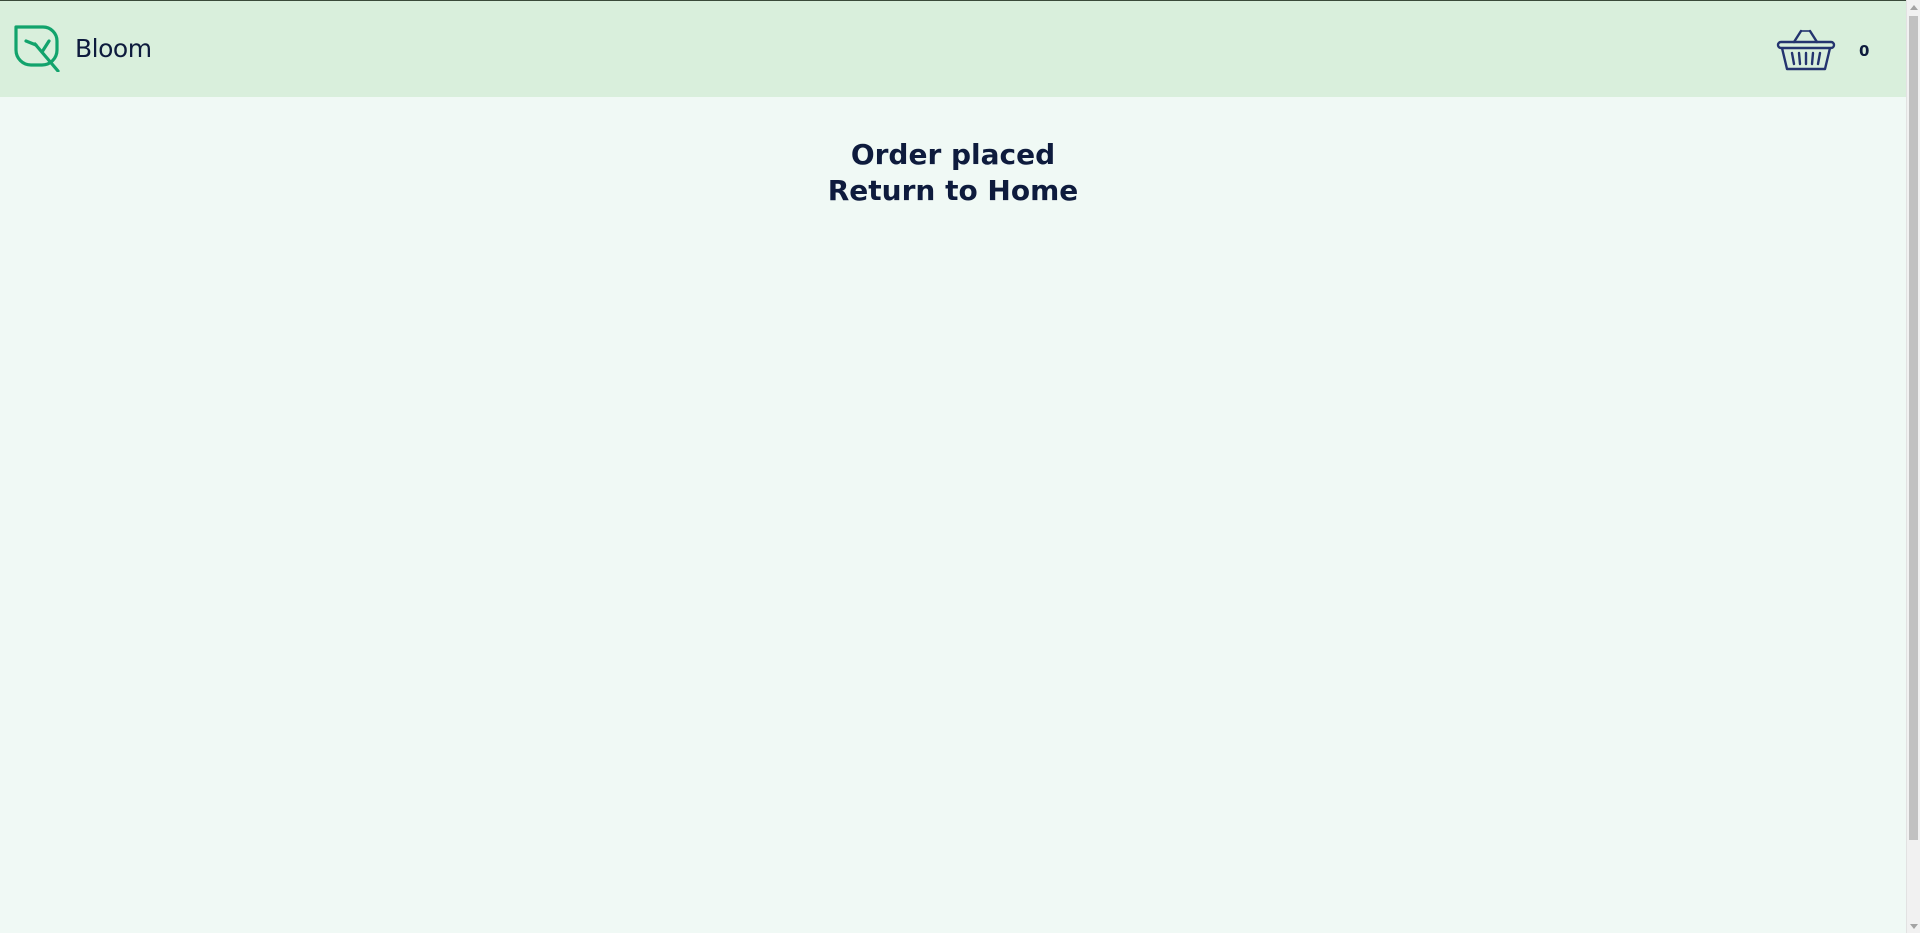 The image size is (1920, 933). I want to click on leaf-icon, so click(37, 48).